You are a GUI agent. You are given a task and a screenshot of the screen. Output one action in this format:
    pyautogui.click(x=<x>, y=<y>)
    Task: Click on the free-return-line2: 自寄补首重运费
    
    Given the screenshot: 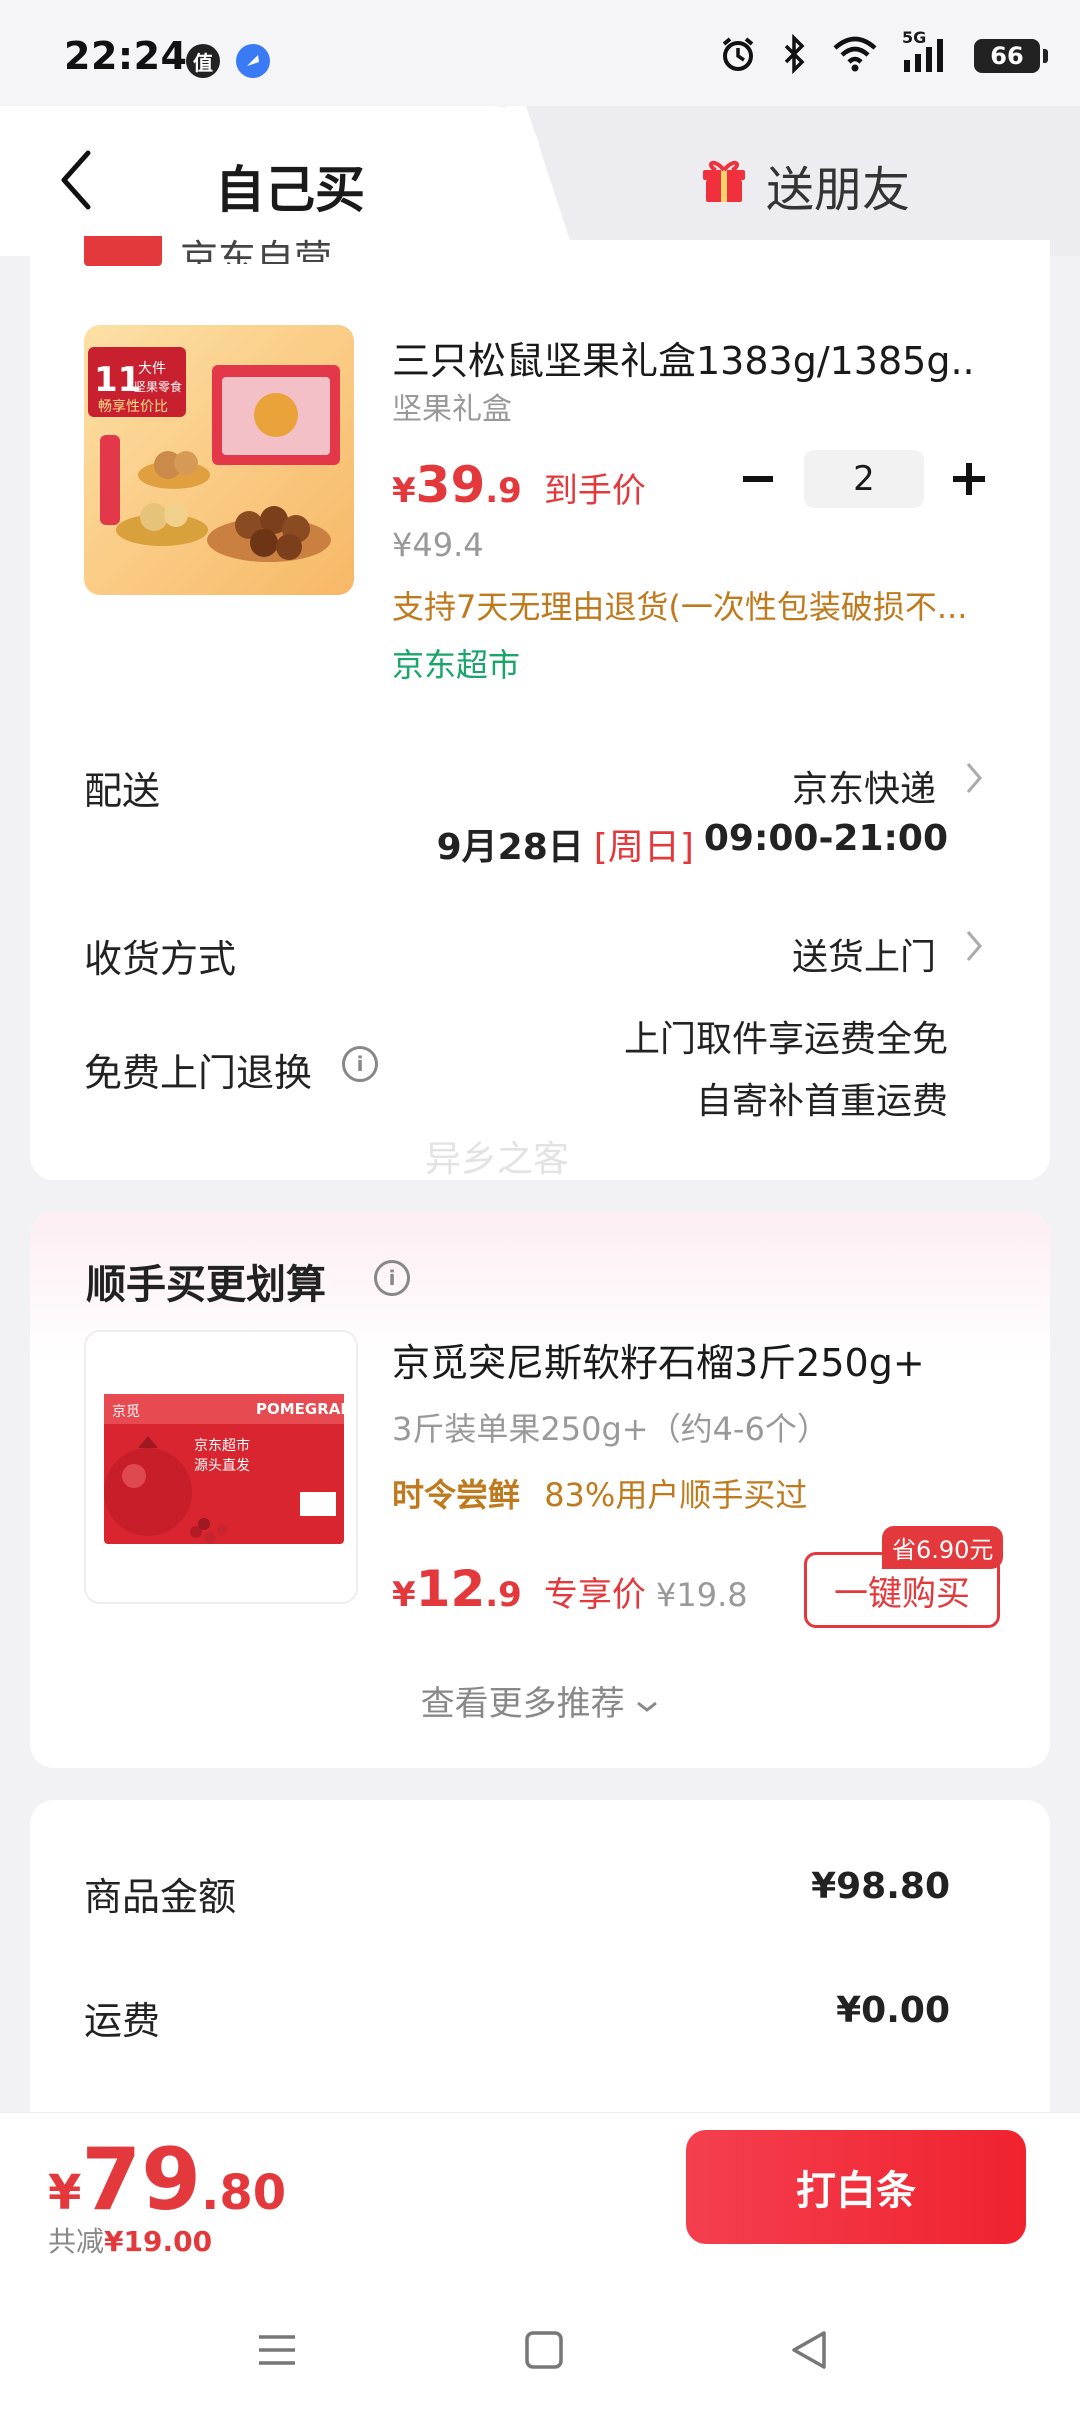 What is the action you would take?
    pyautogui.click(x=821, y=1101)
    